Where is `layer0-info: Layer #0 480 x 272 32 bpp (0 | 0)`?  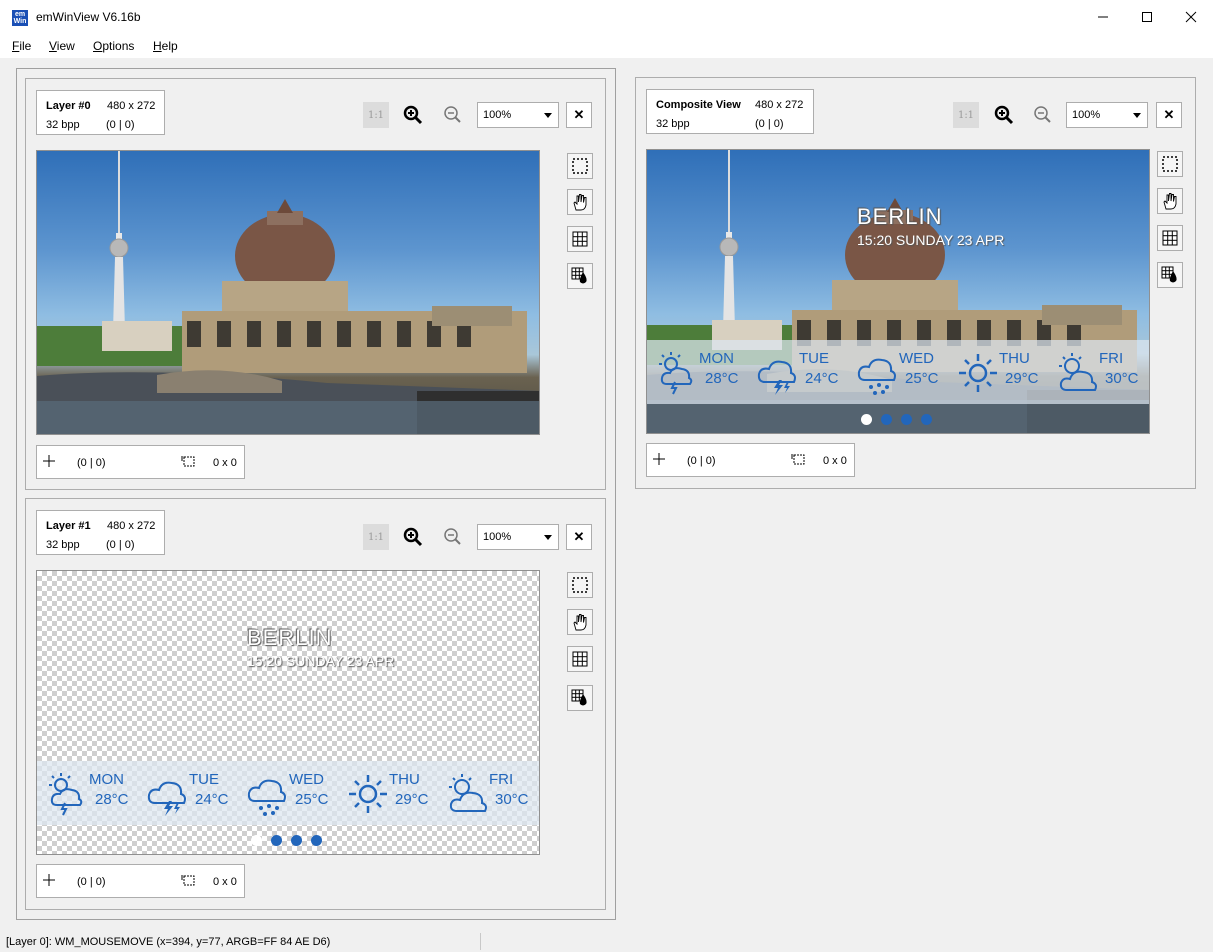
layer0-info: Layer #0 480 x 272 32 bpp (0 | 0) is located at coordinates (100, 112).